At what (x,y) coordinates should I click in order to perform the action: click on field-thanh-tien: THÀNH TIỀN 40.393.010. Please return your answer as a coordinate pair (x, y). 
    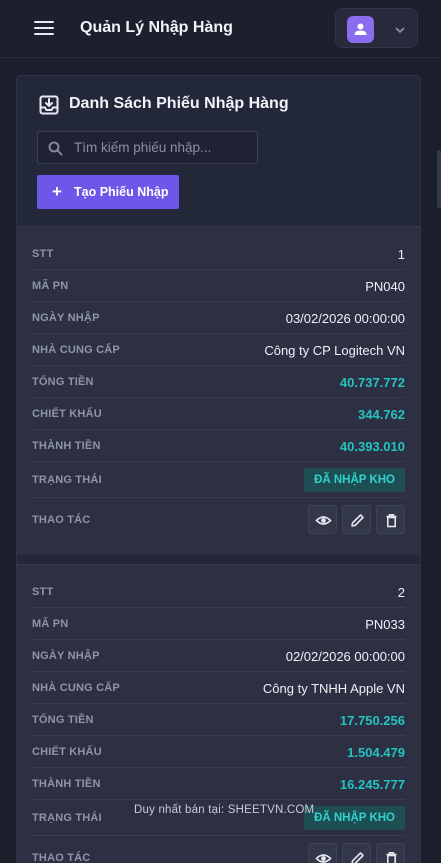
    Looking at the image, I should click on (218, 446).